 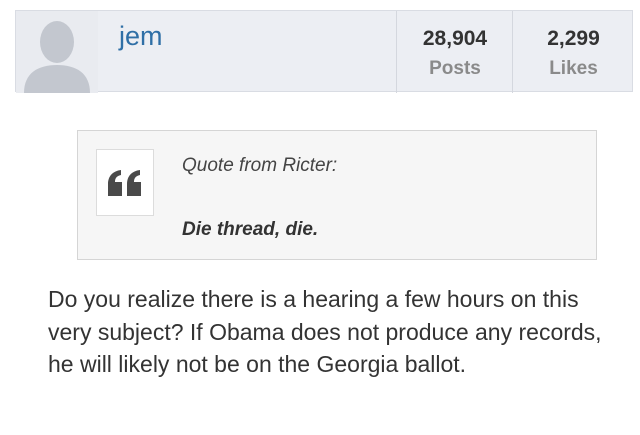 What do you see at coordinates (454, 52) in the screenshot?
I see `stat-posts: 28,904 Posts` at bounding box center [454, 52].